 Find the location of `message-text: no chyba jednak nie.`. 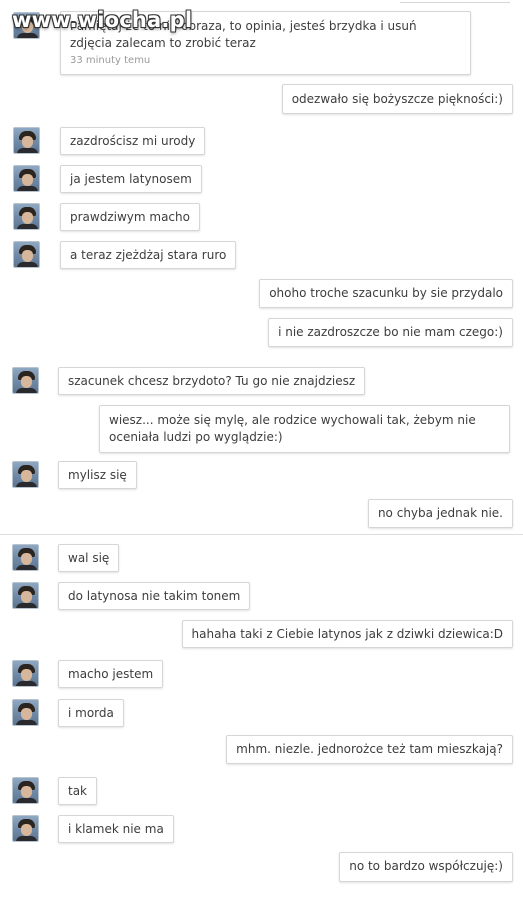

message-text: no chyba jednak nie. is located at coordinates (440, 513).